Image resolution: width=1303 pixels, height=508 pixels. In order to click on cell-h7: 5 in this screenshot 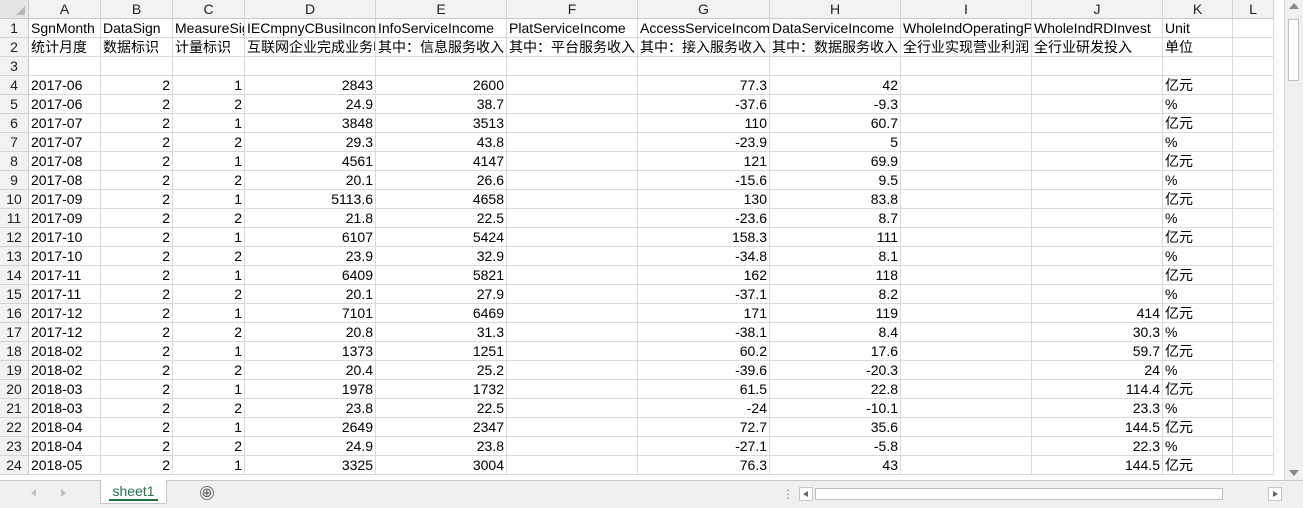, I will do `click(835, 142)`.